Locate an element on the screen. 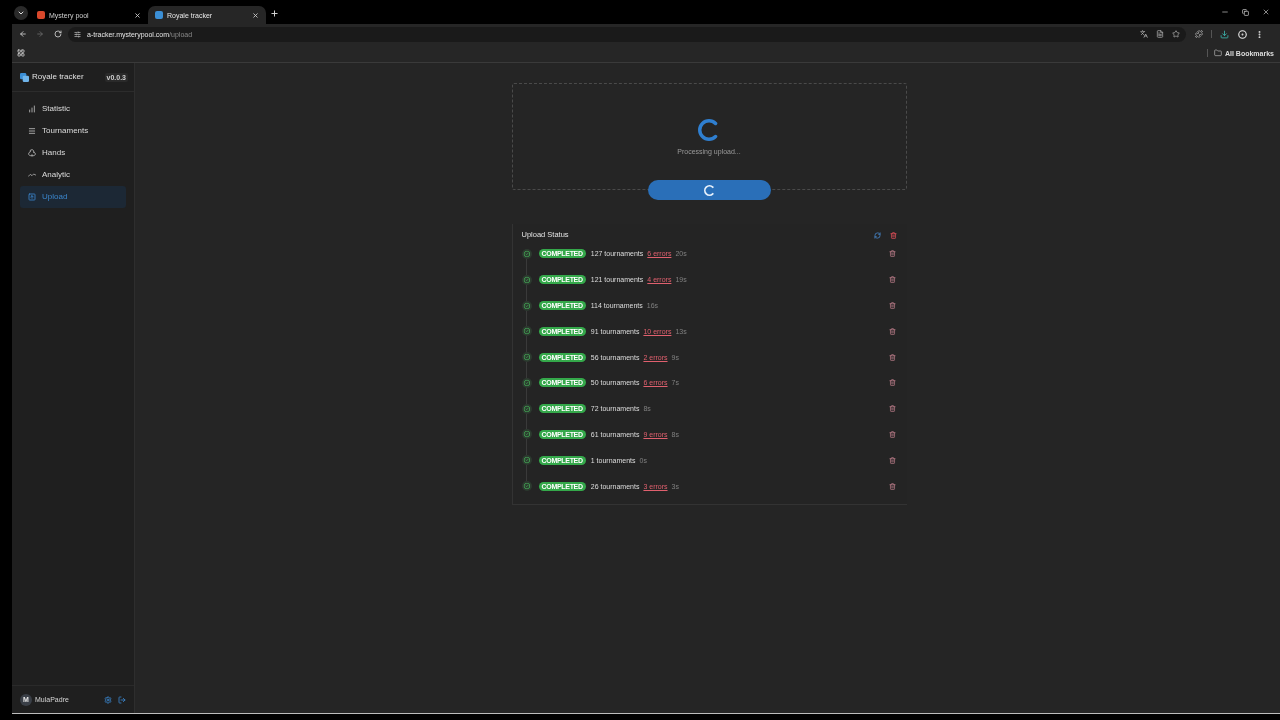  logout-icon is located at coordinates (122, 699).